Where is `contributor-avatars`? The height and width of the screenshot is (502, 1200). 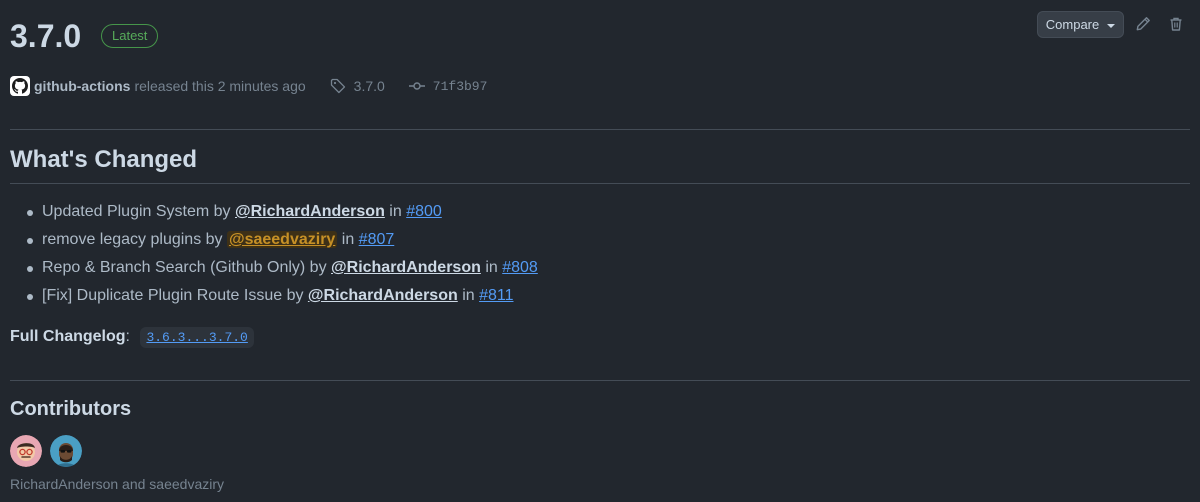 contributor-avatars is located at coordinates (46, 451).